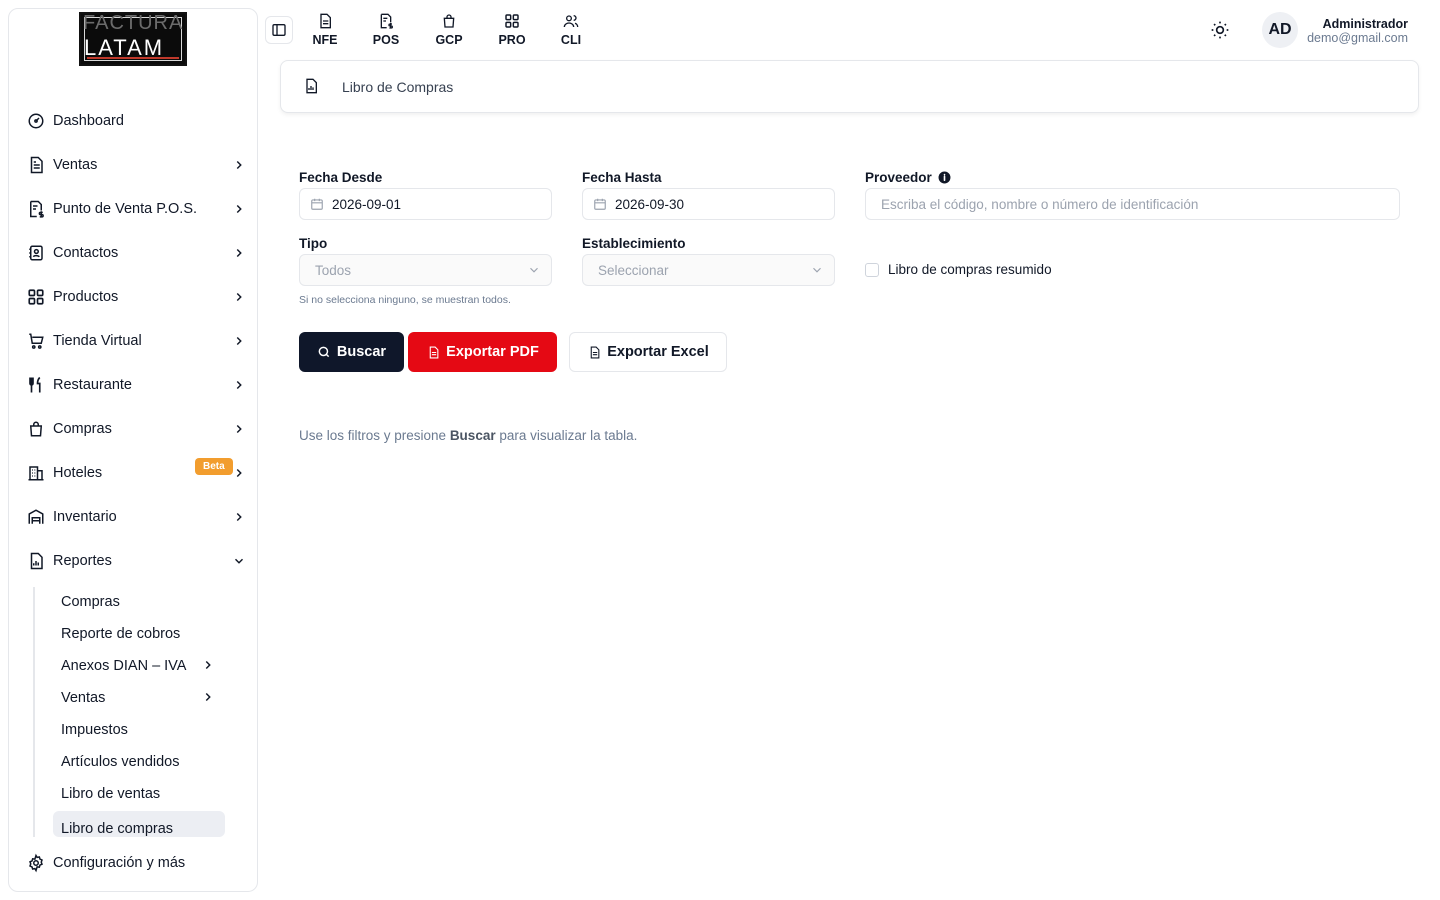  Describe the element at coordinates (111, 794) in the screenshot. I see `submenu-item-label: Libro de ventas` at that location.